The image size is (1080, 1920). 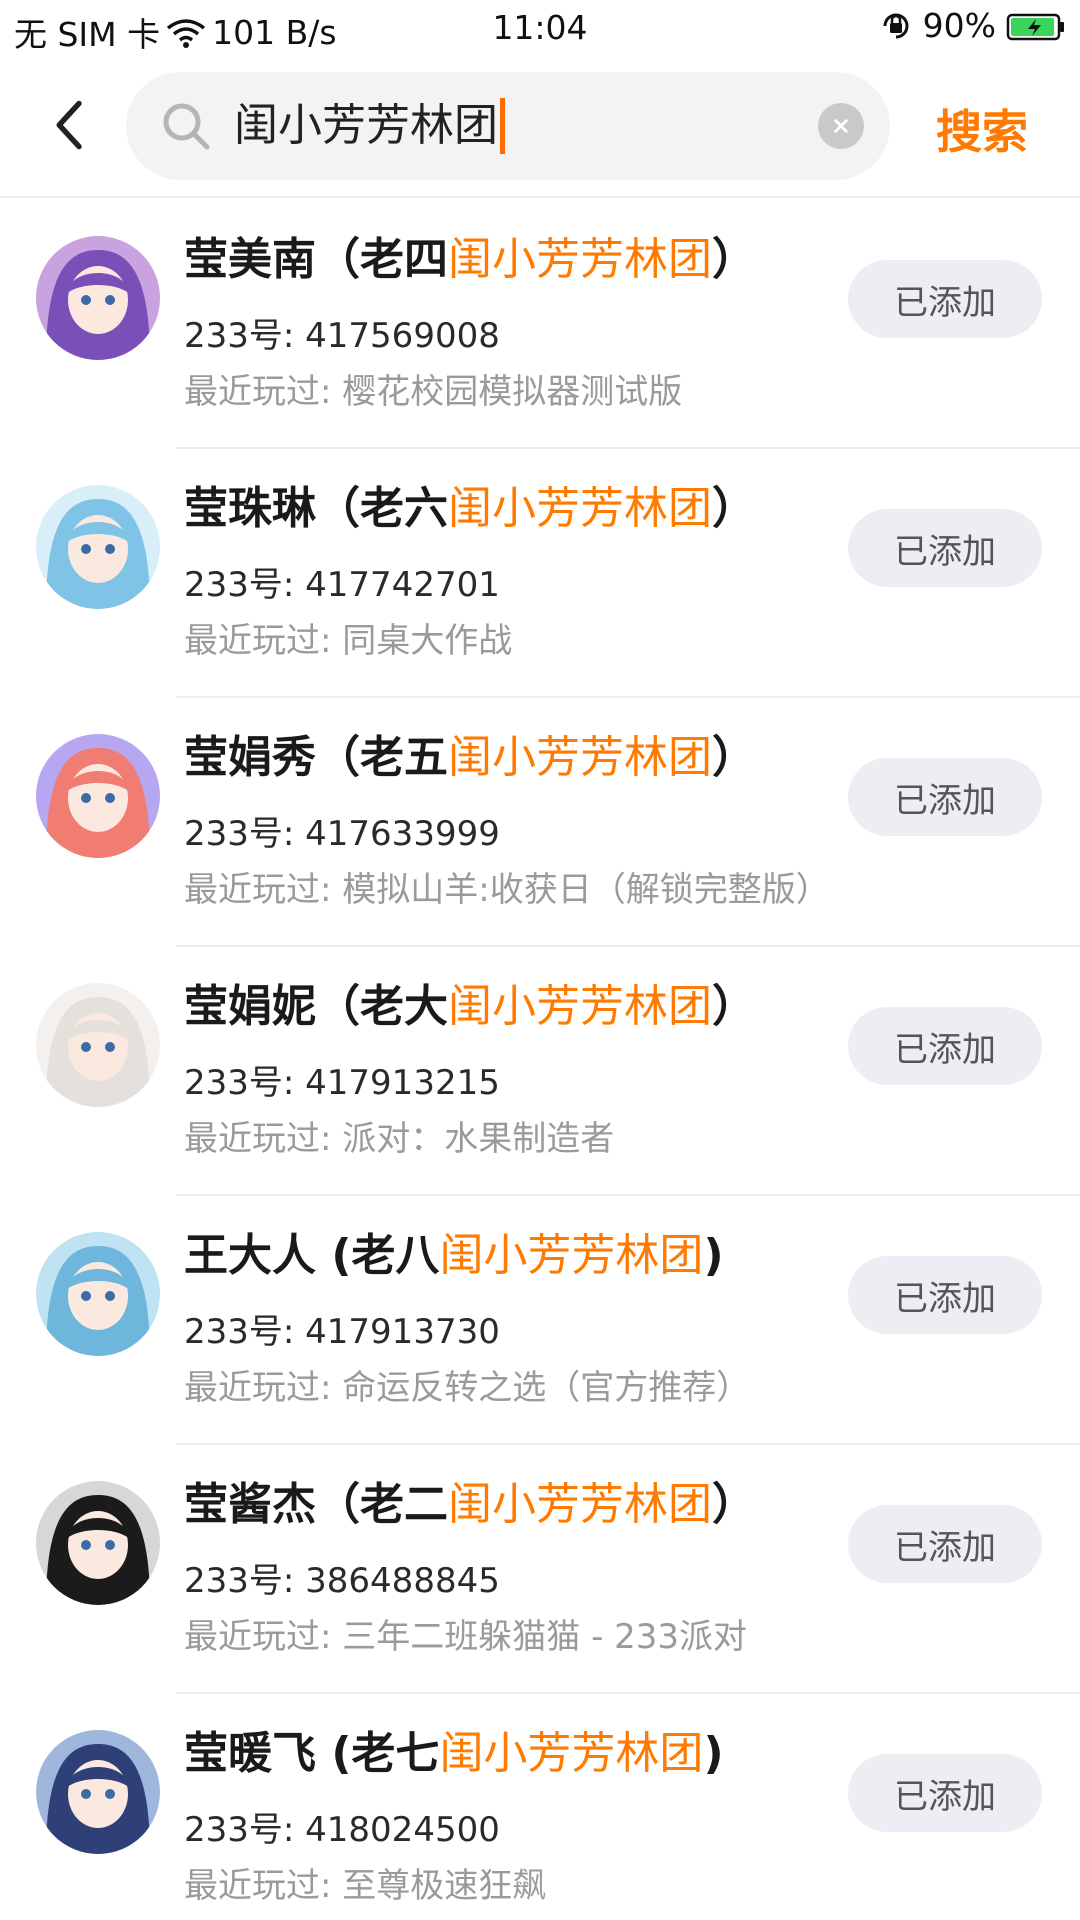 What do you see at coordinates (896, 26) in the screenshot?
I see `rotation-lock-icon` at bounding box center [896, 26].